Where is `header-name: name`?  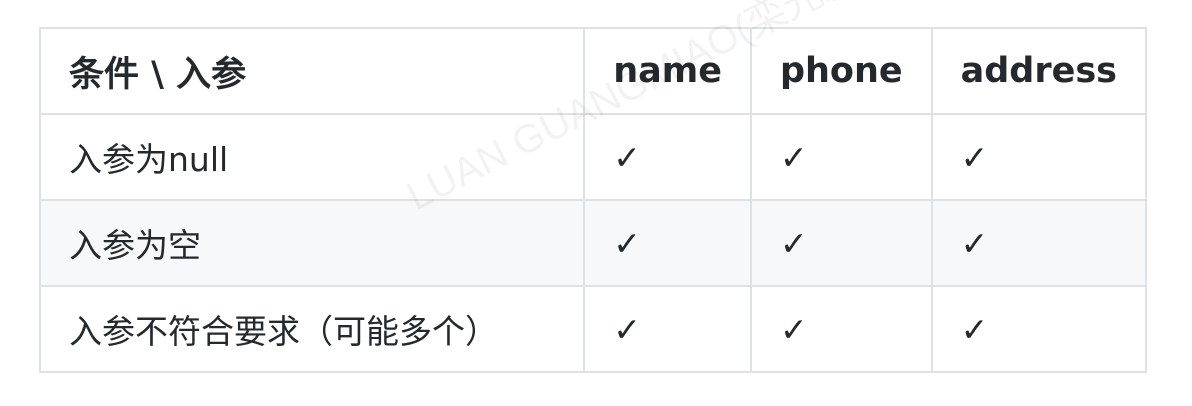
header-name: name is located at coordinates (667, 71).